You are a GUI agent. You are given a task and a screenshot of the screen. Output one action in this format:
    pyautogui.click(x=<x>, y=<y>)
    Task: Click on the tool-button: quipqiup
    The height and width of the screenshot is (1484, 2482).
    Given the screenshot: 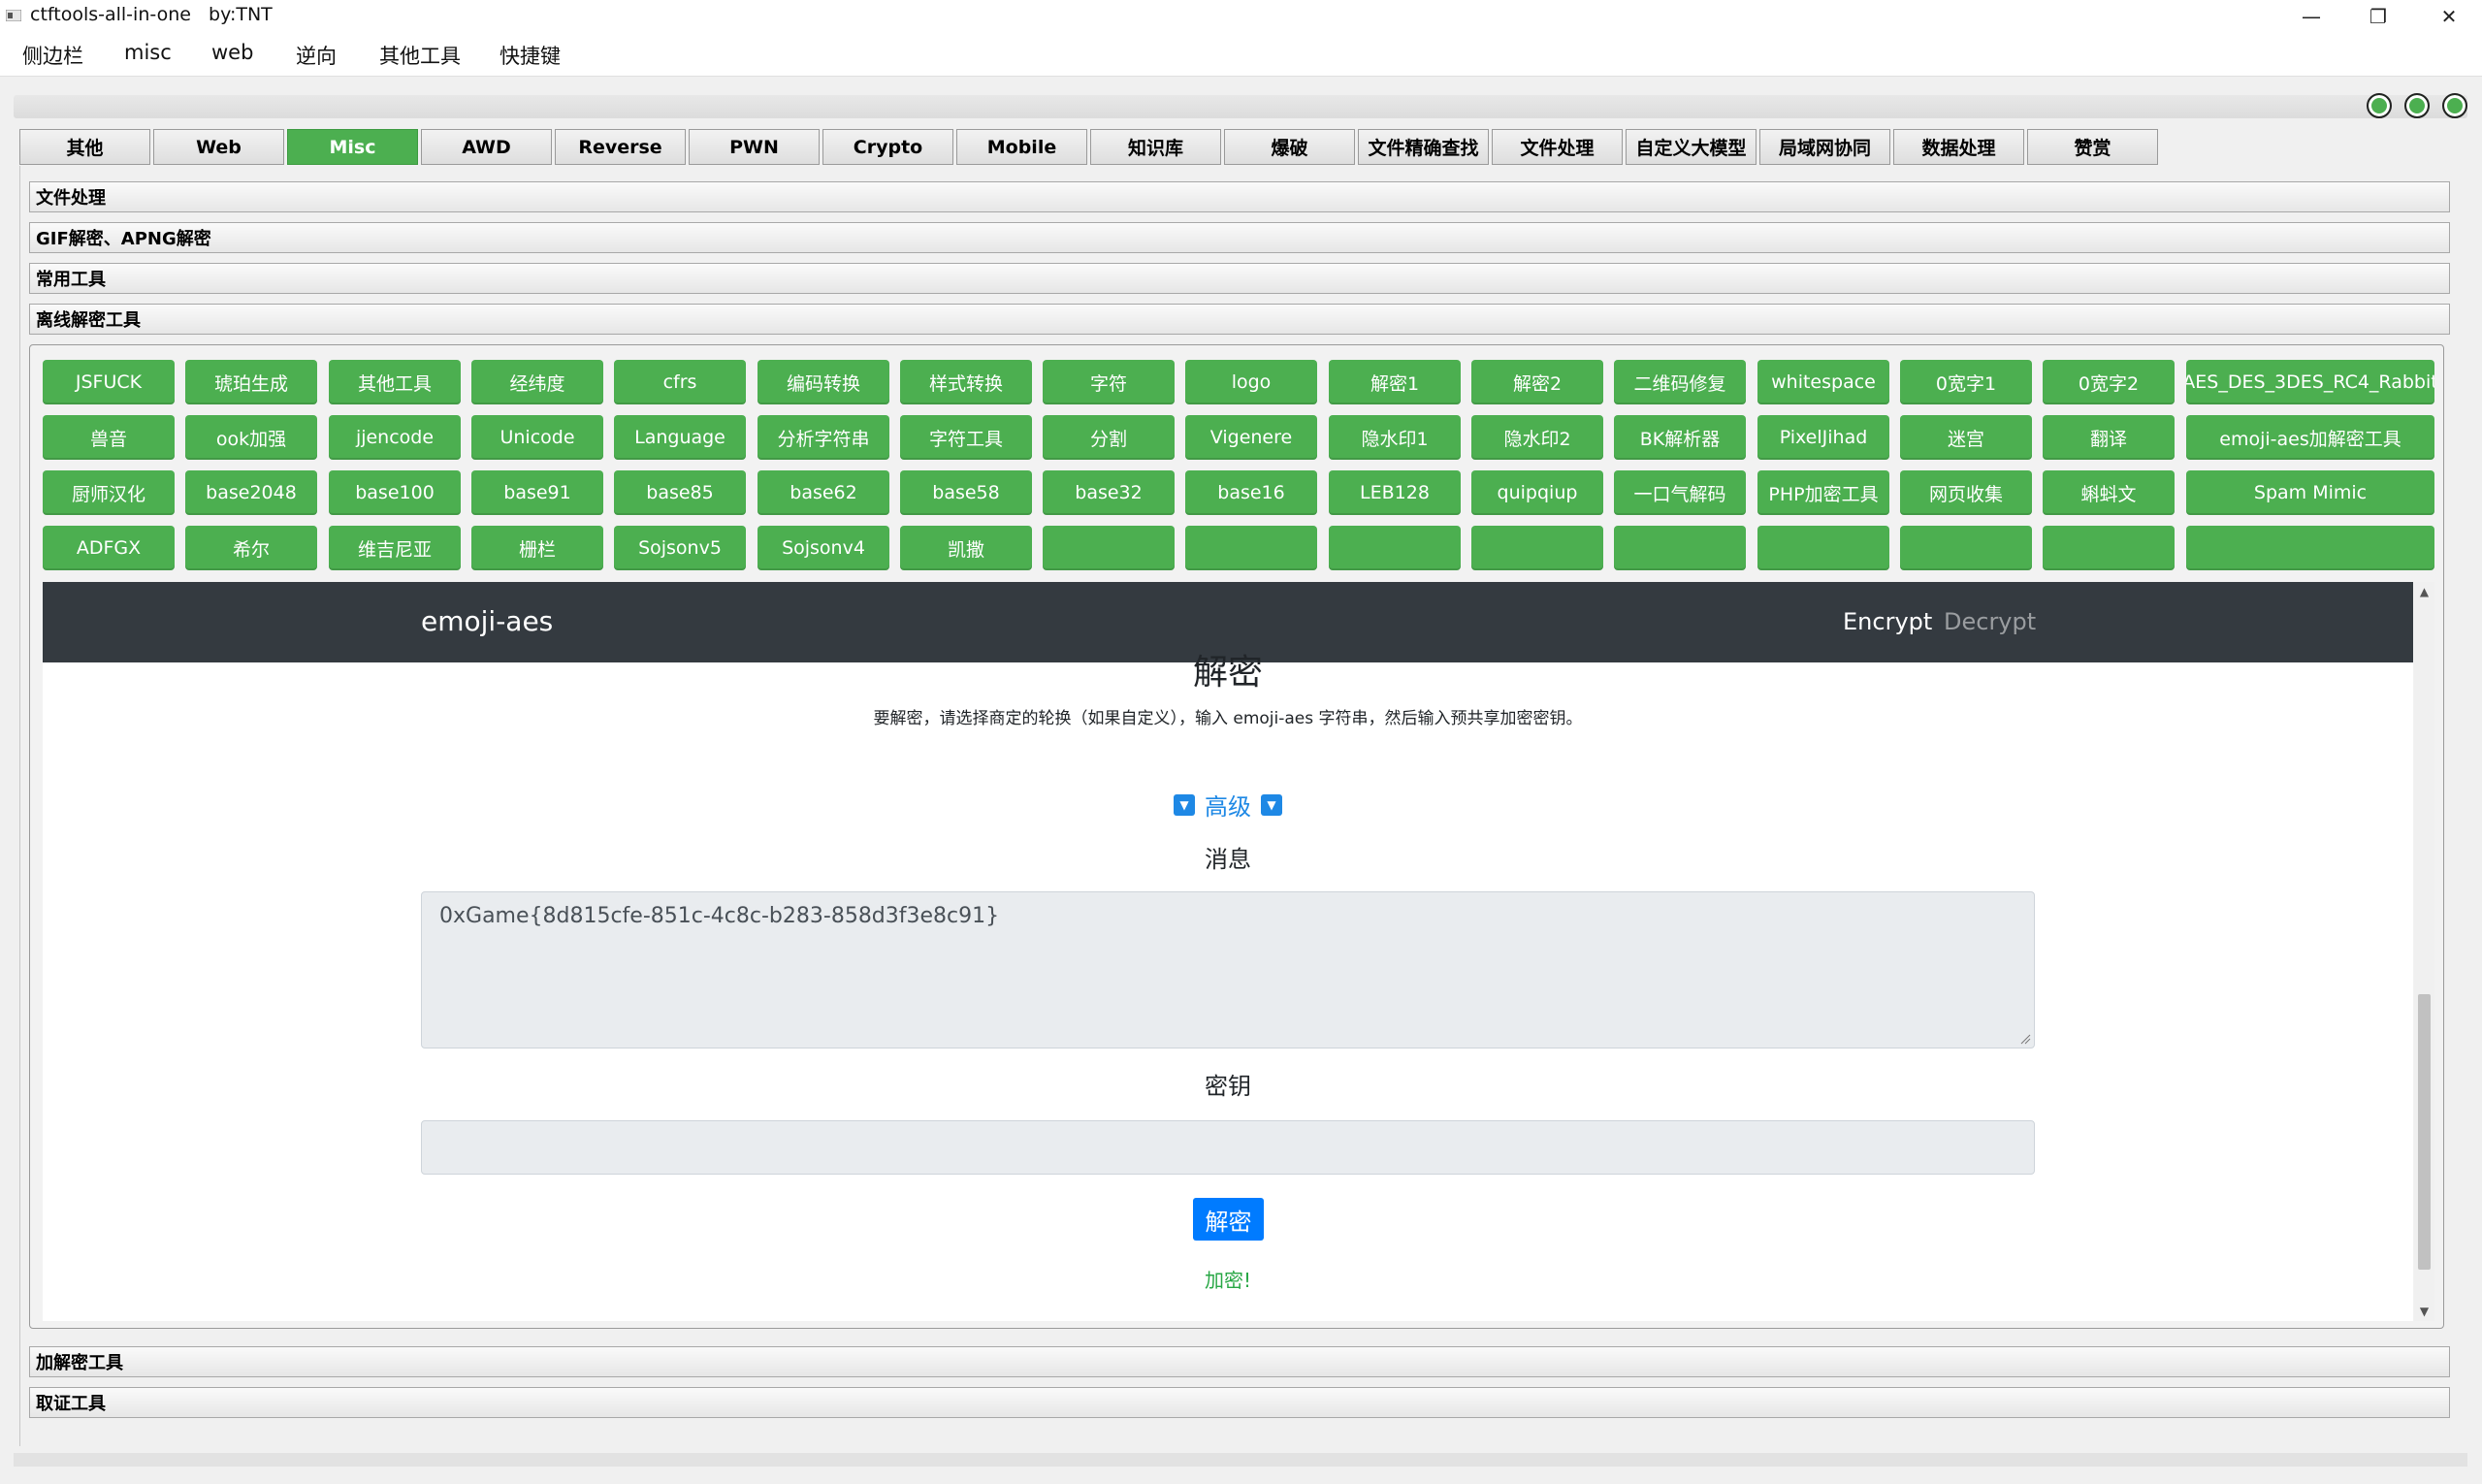 What is the action you would take?
    pyautogui.click(x=1537, y=492)
    